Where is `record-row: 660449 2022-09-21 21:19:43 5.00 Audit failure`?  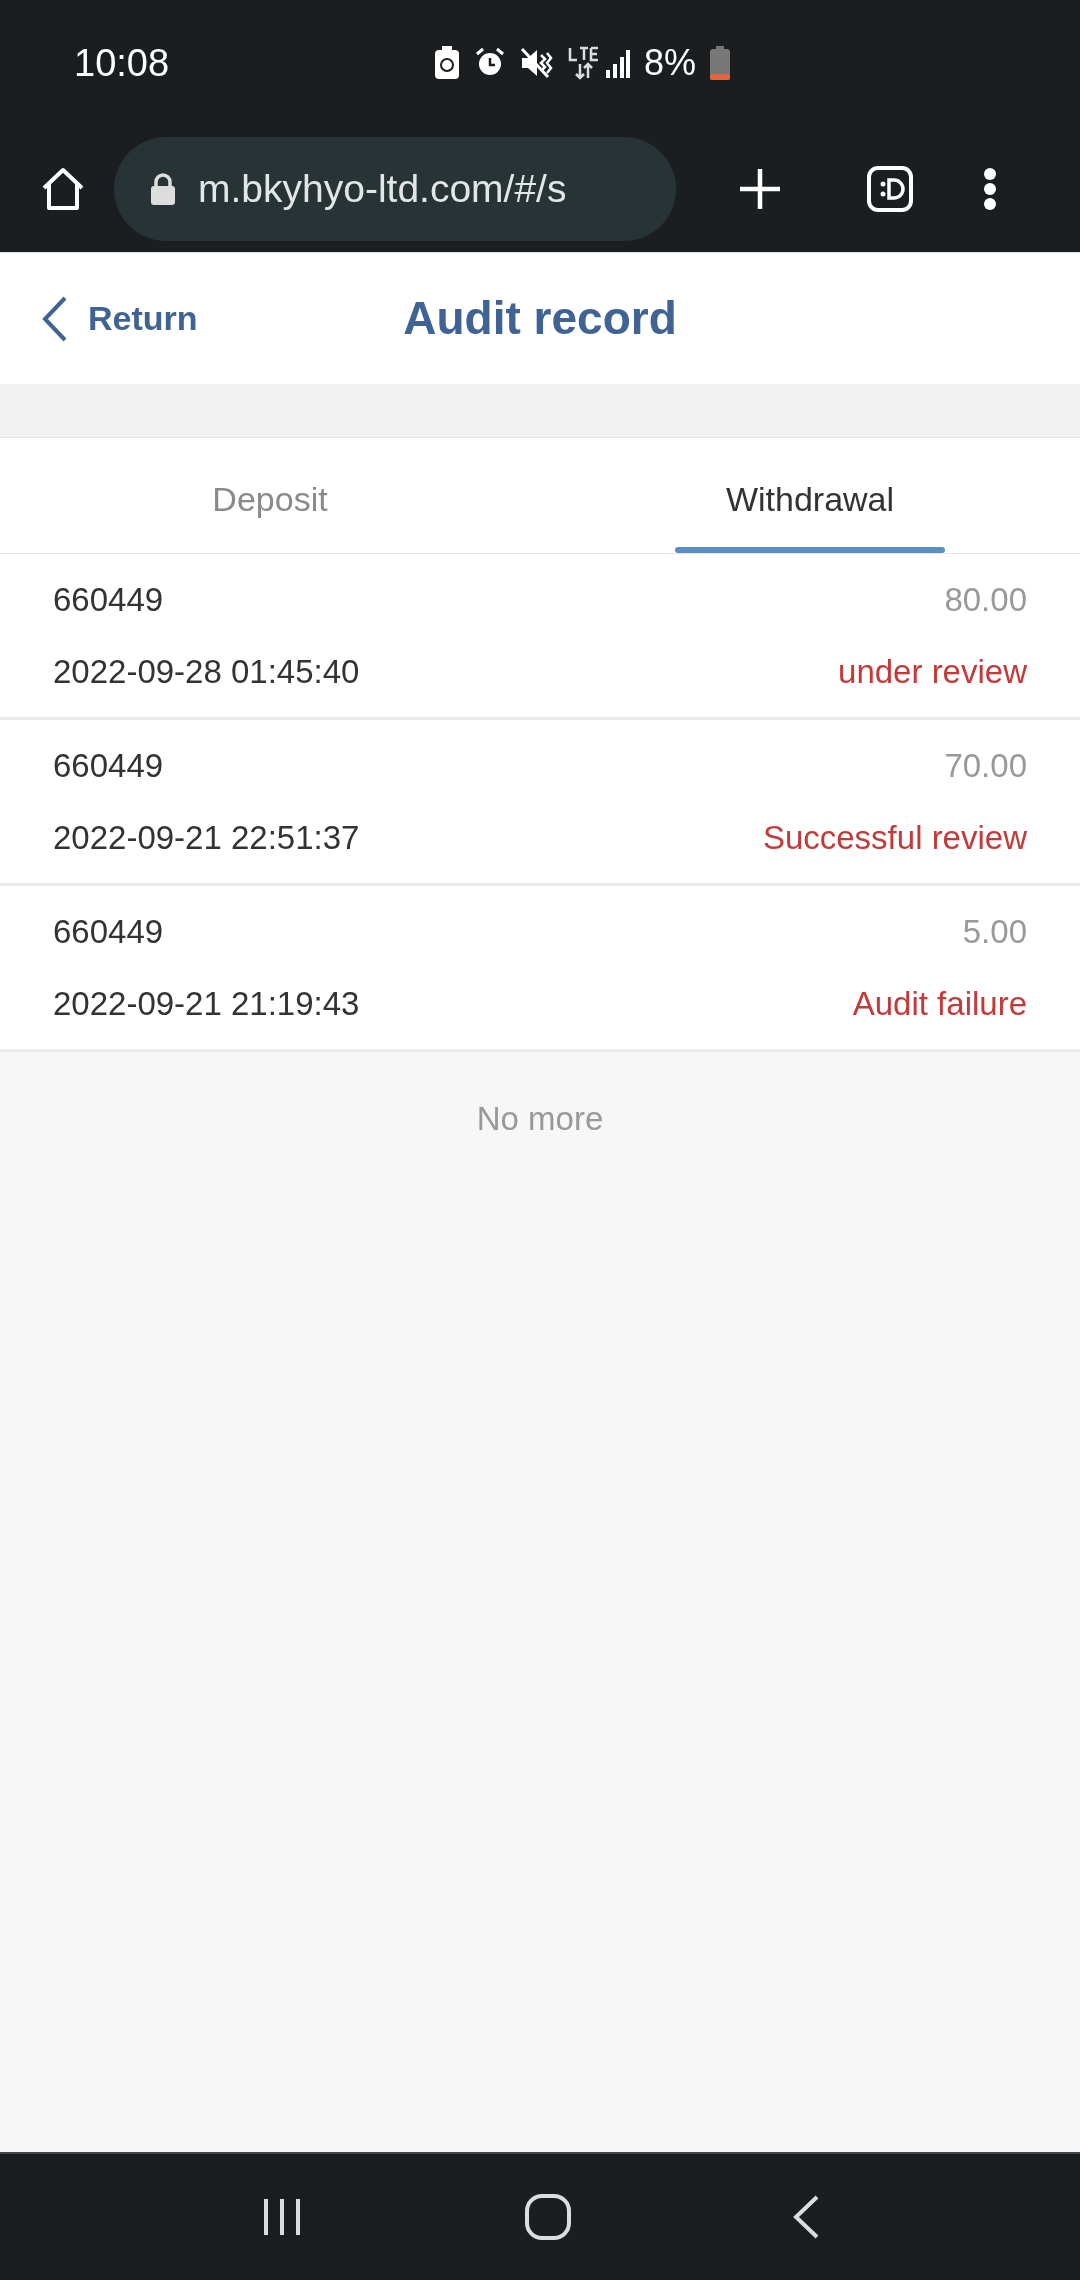
record-row: 660449 2022-09-21 21:19:43 5.00 Audit failure is located at coordinates (540, 969).